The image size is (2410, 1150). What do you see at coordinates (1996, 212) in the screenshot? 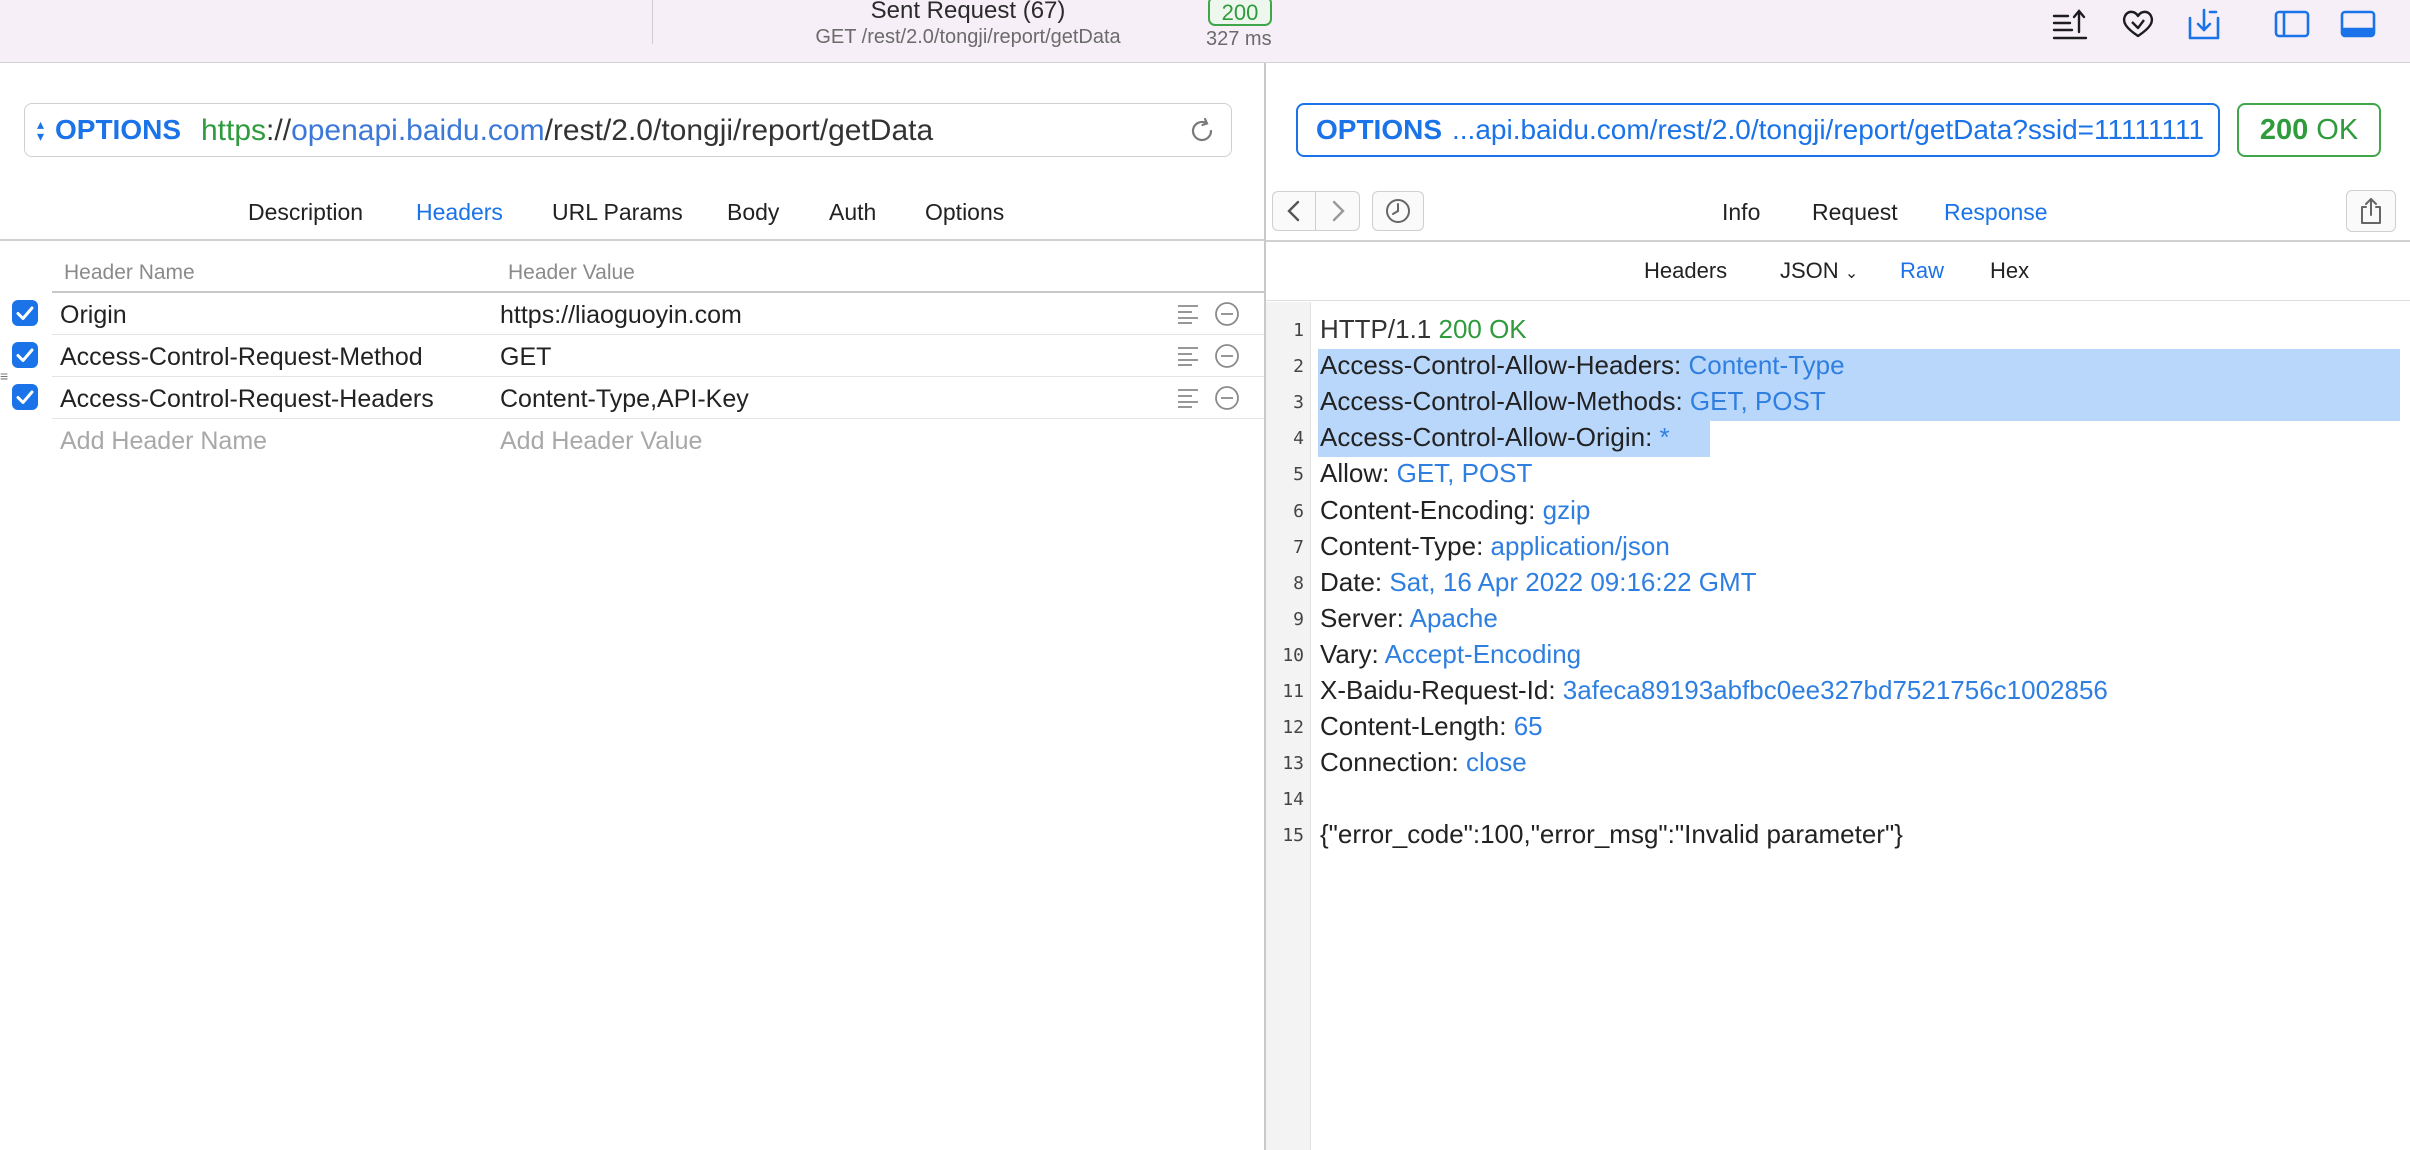
I see `tab-response: Response` at bounding box center [1996, 212].